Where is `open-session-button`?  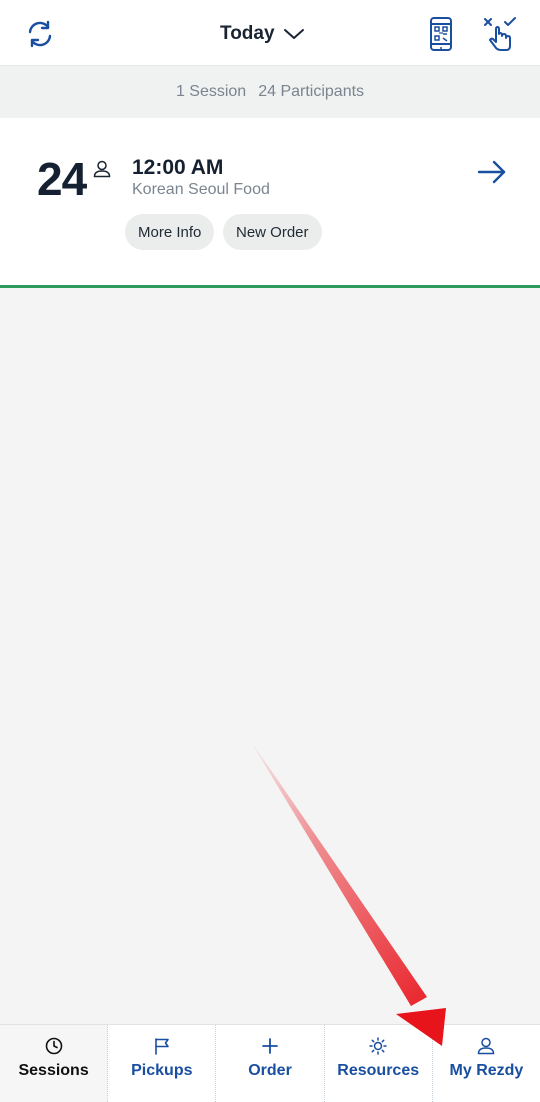 open-session-button is located at coordinates (492, 172).